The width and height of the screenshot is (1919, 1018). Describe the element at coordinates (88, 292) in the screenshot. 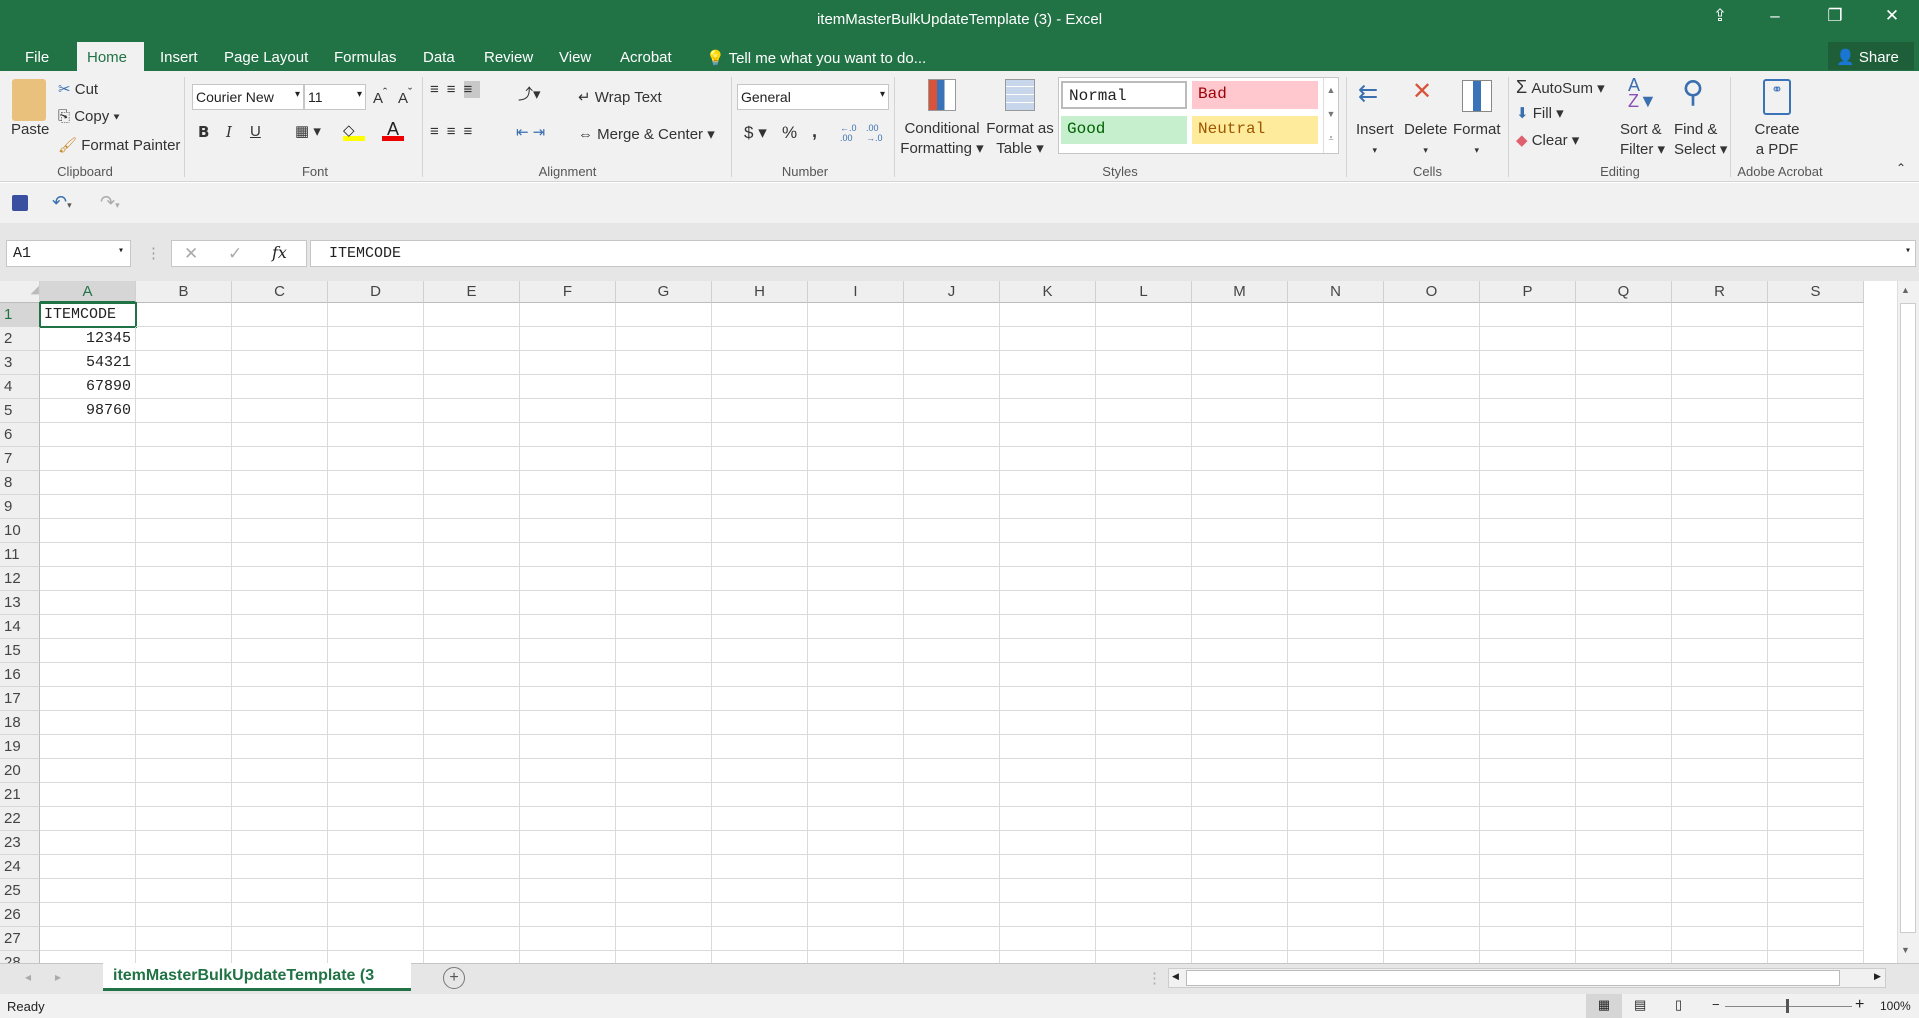

I see `column-header-A: A` at that location.